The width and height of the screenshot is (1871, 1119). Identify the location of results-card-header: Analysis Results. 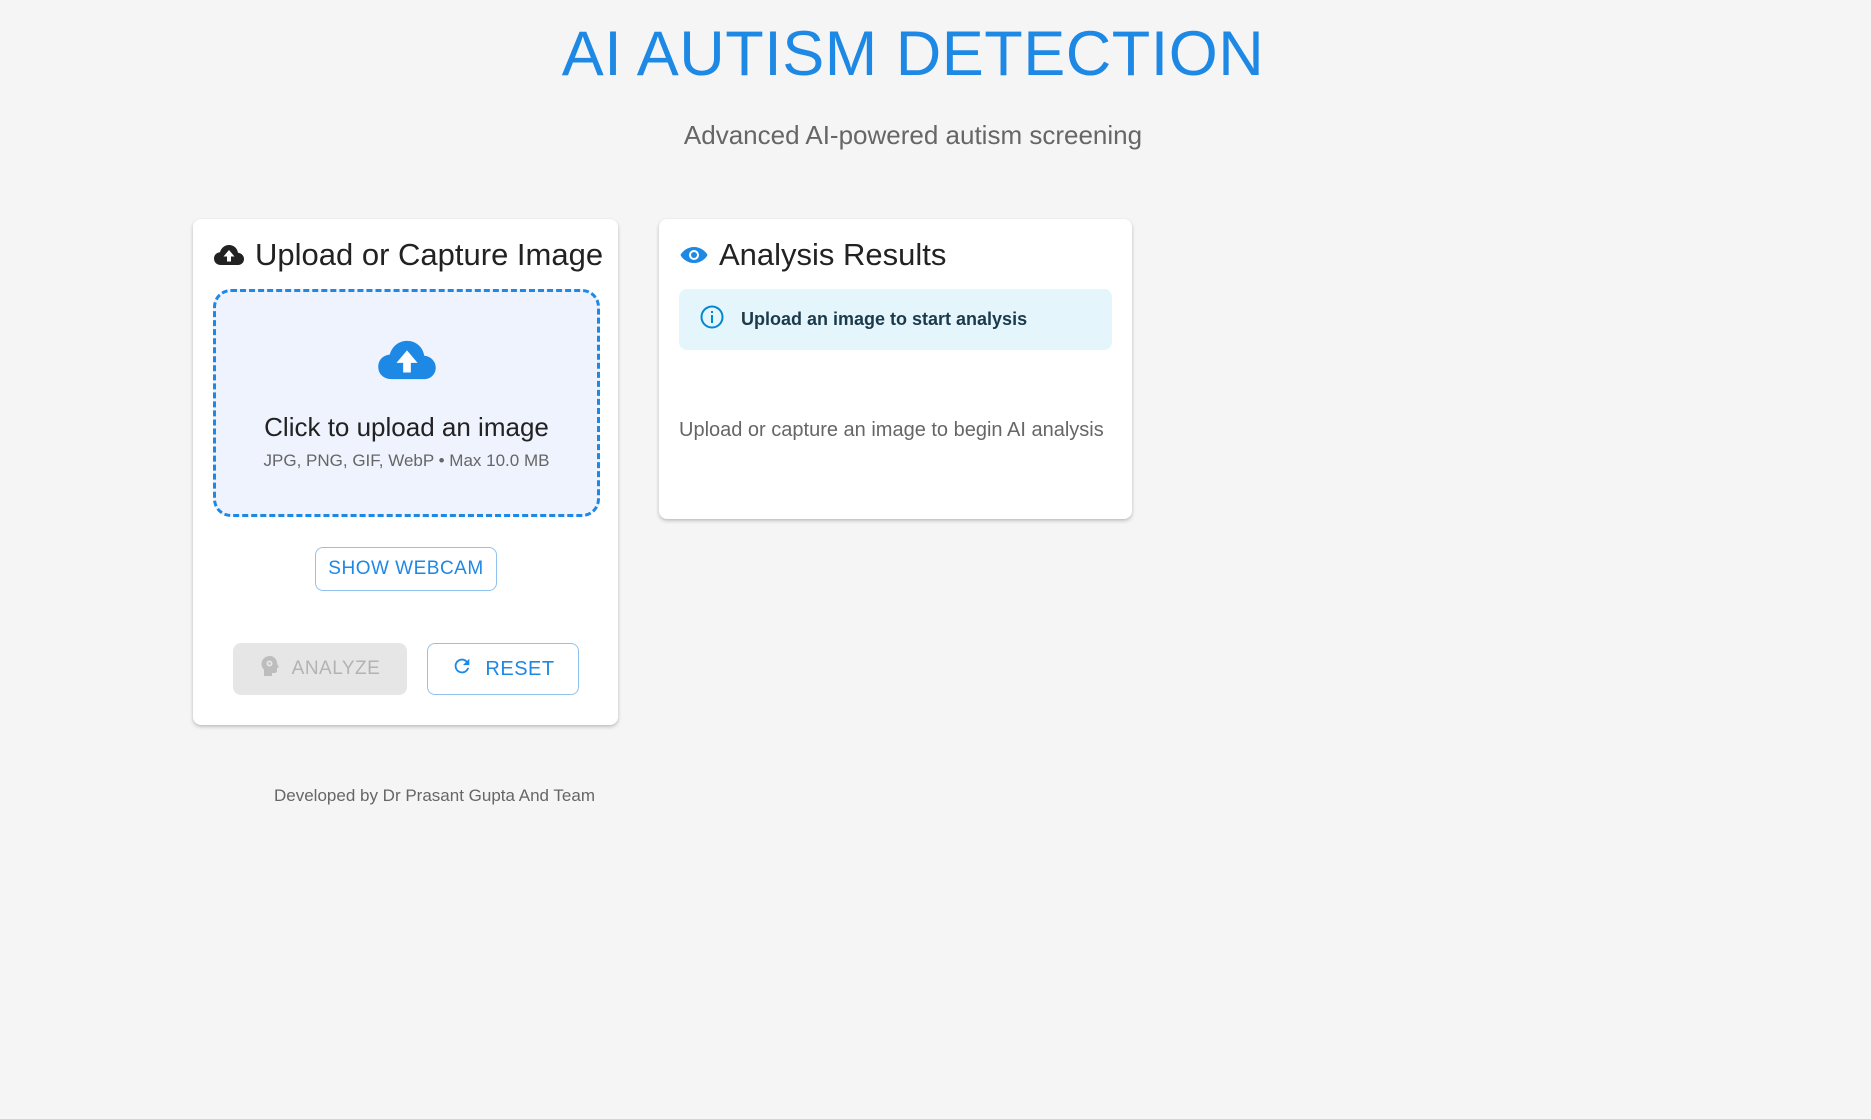
(812, 255).